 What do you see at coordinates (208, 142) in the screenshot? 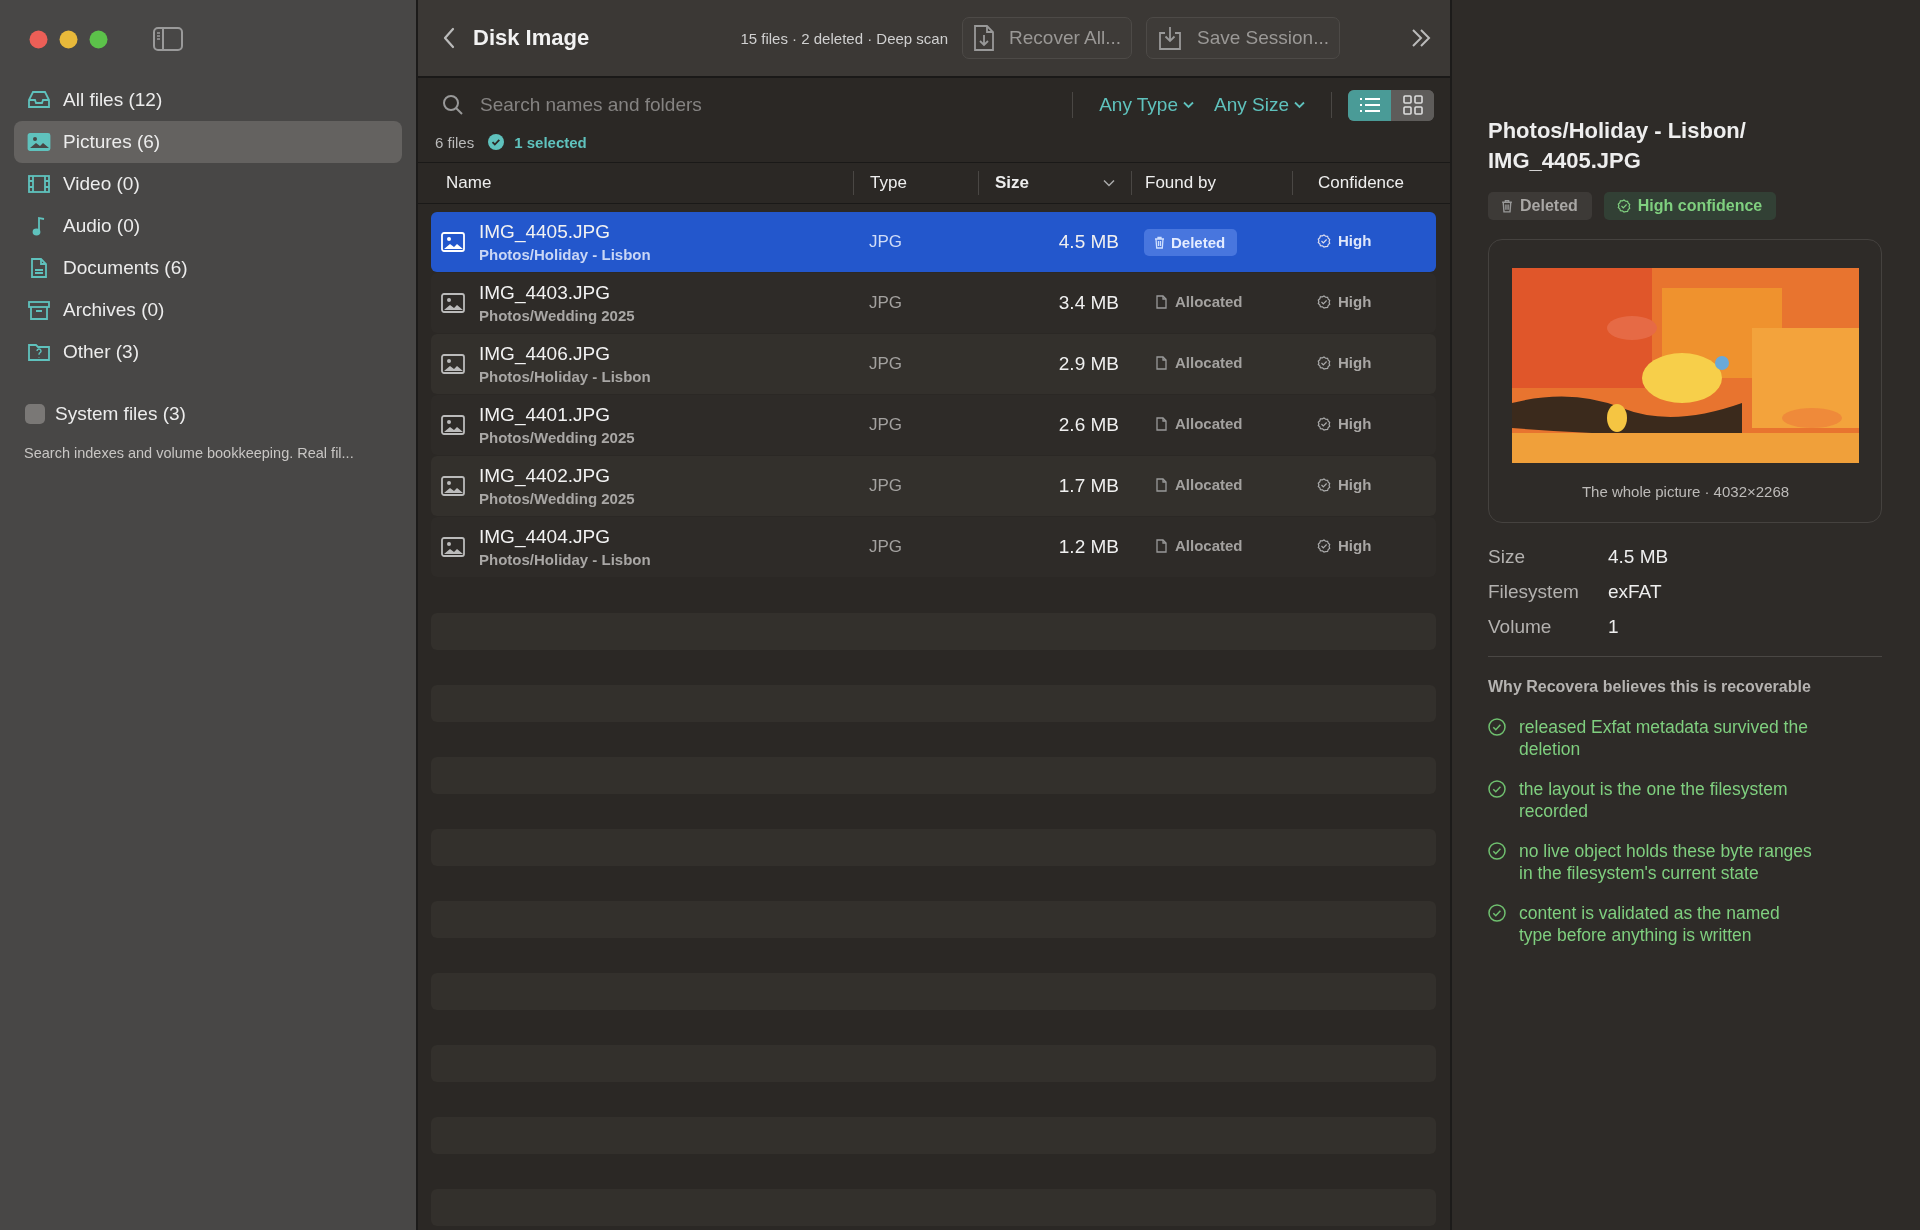
I see `sidebar-item: Pictures (6)` at bounding box center [208, 142].